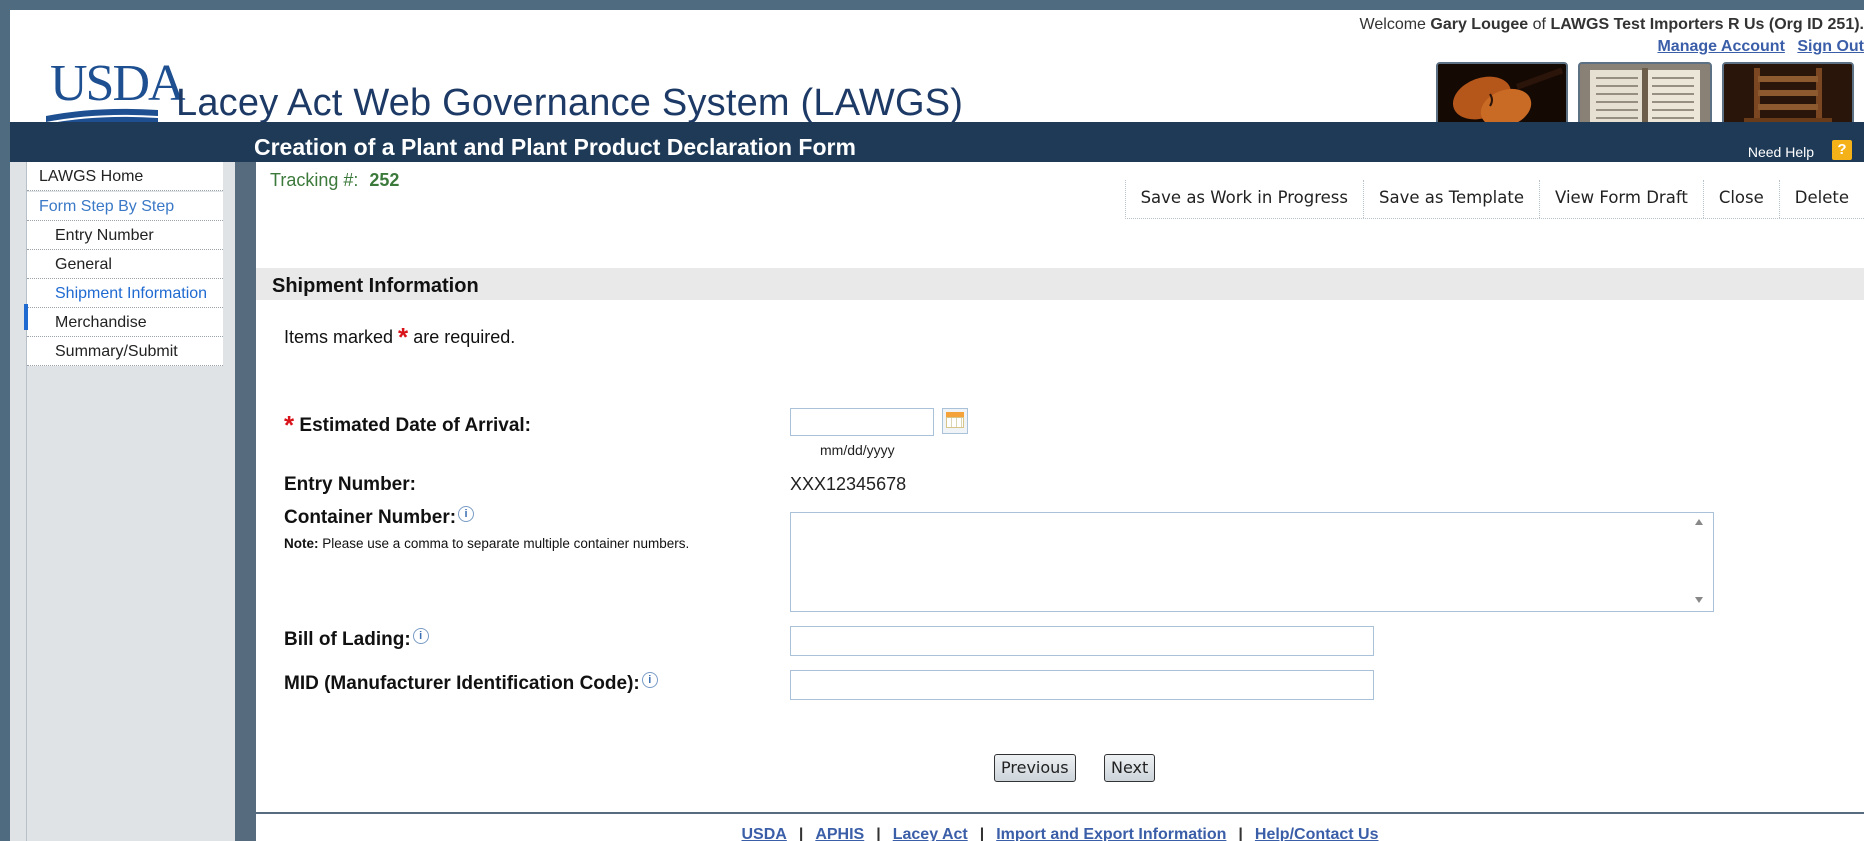 This screenshot has height=841, width=1864. Describe the element at coordinates (464, 337) in the screenshot. I see `required-note-suffix: are required.` at that location.